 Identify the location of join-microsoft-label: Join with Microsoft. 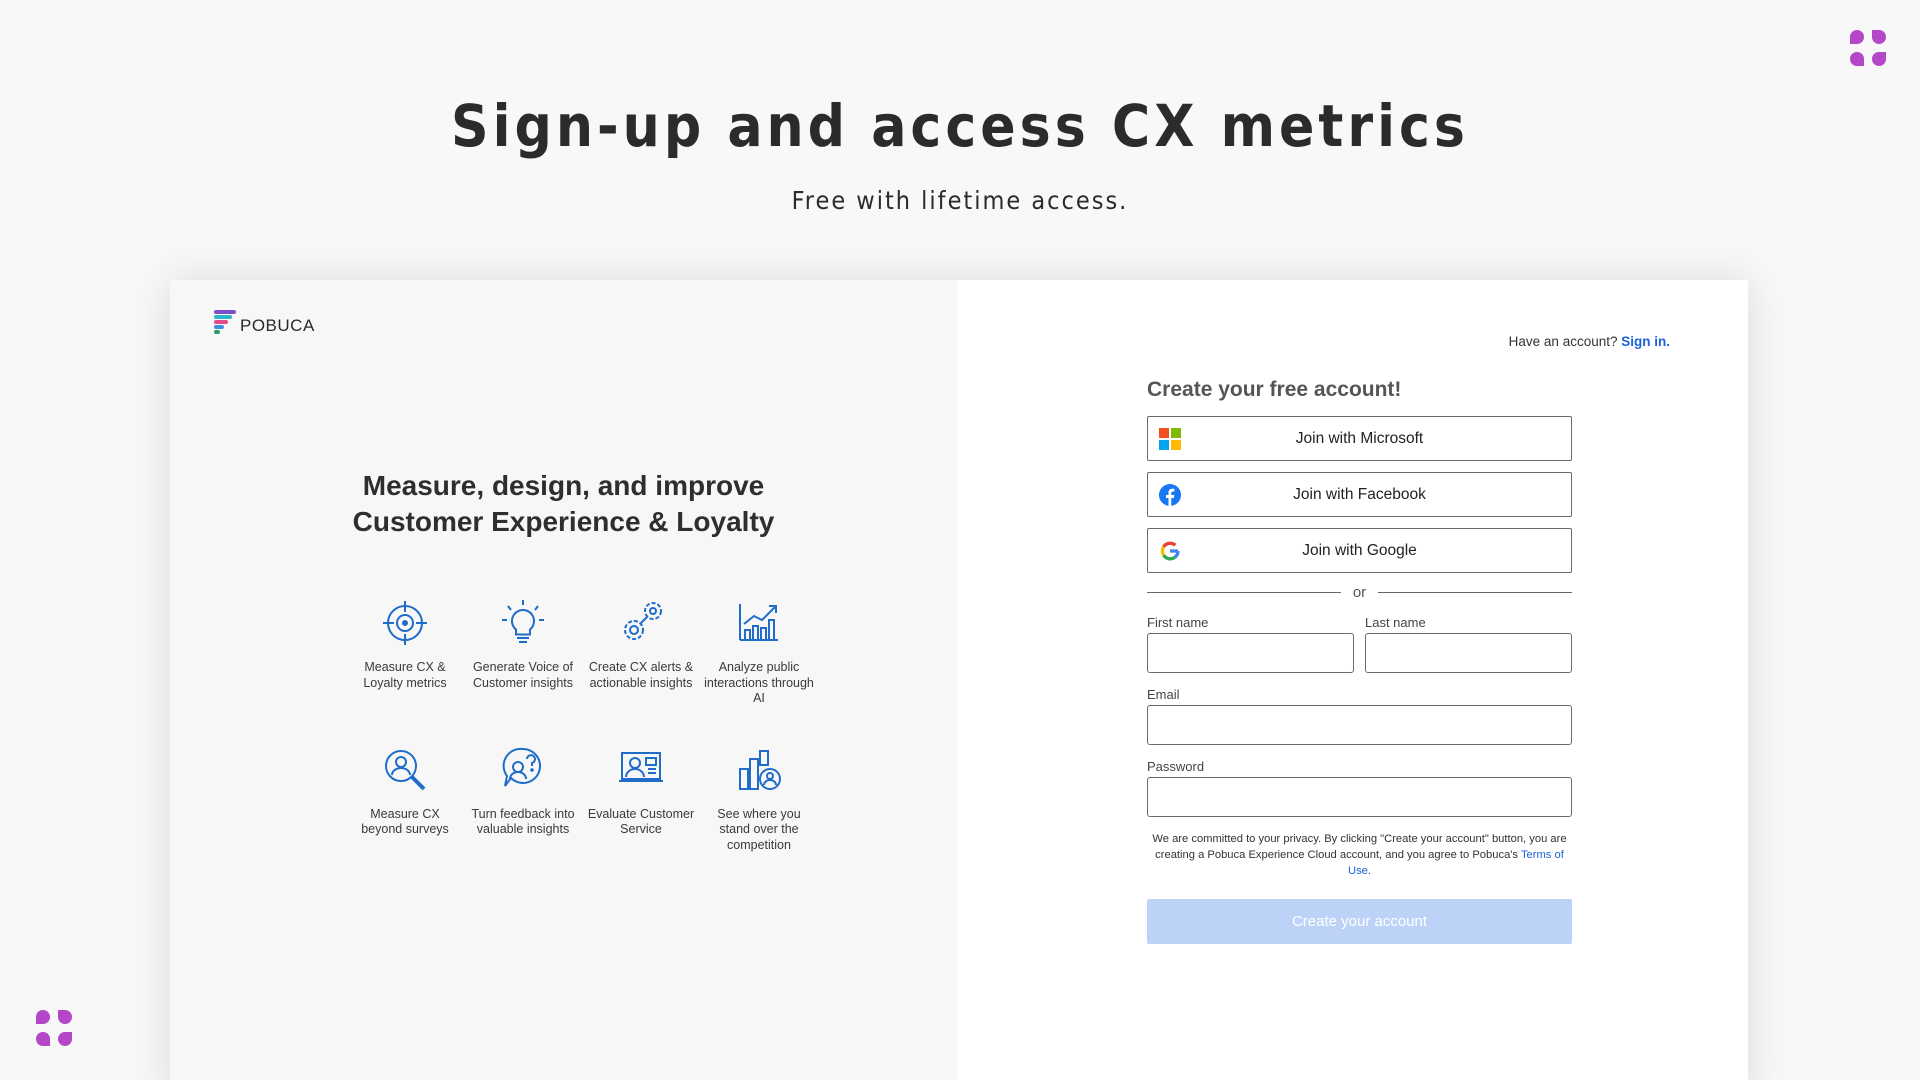
(1359, 438).